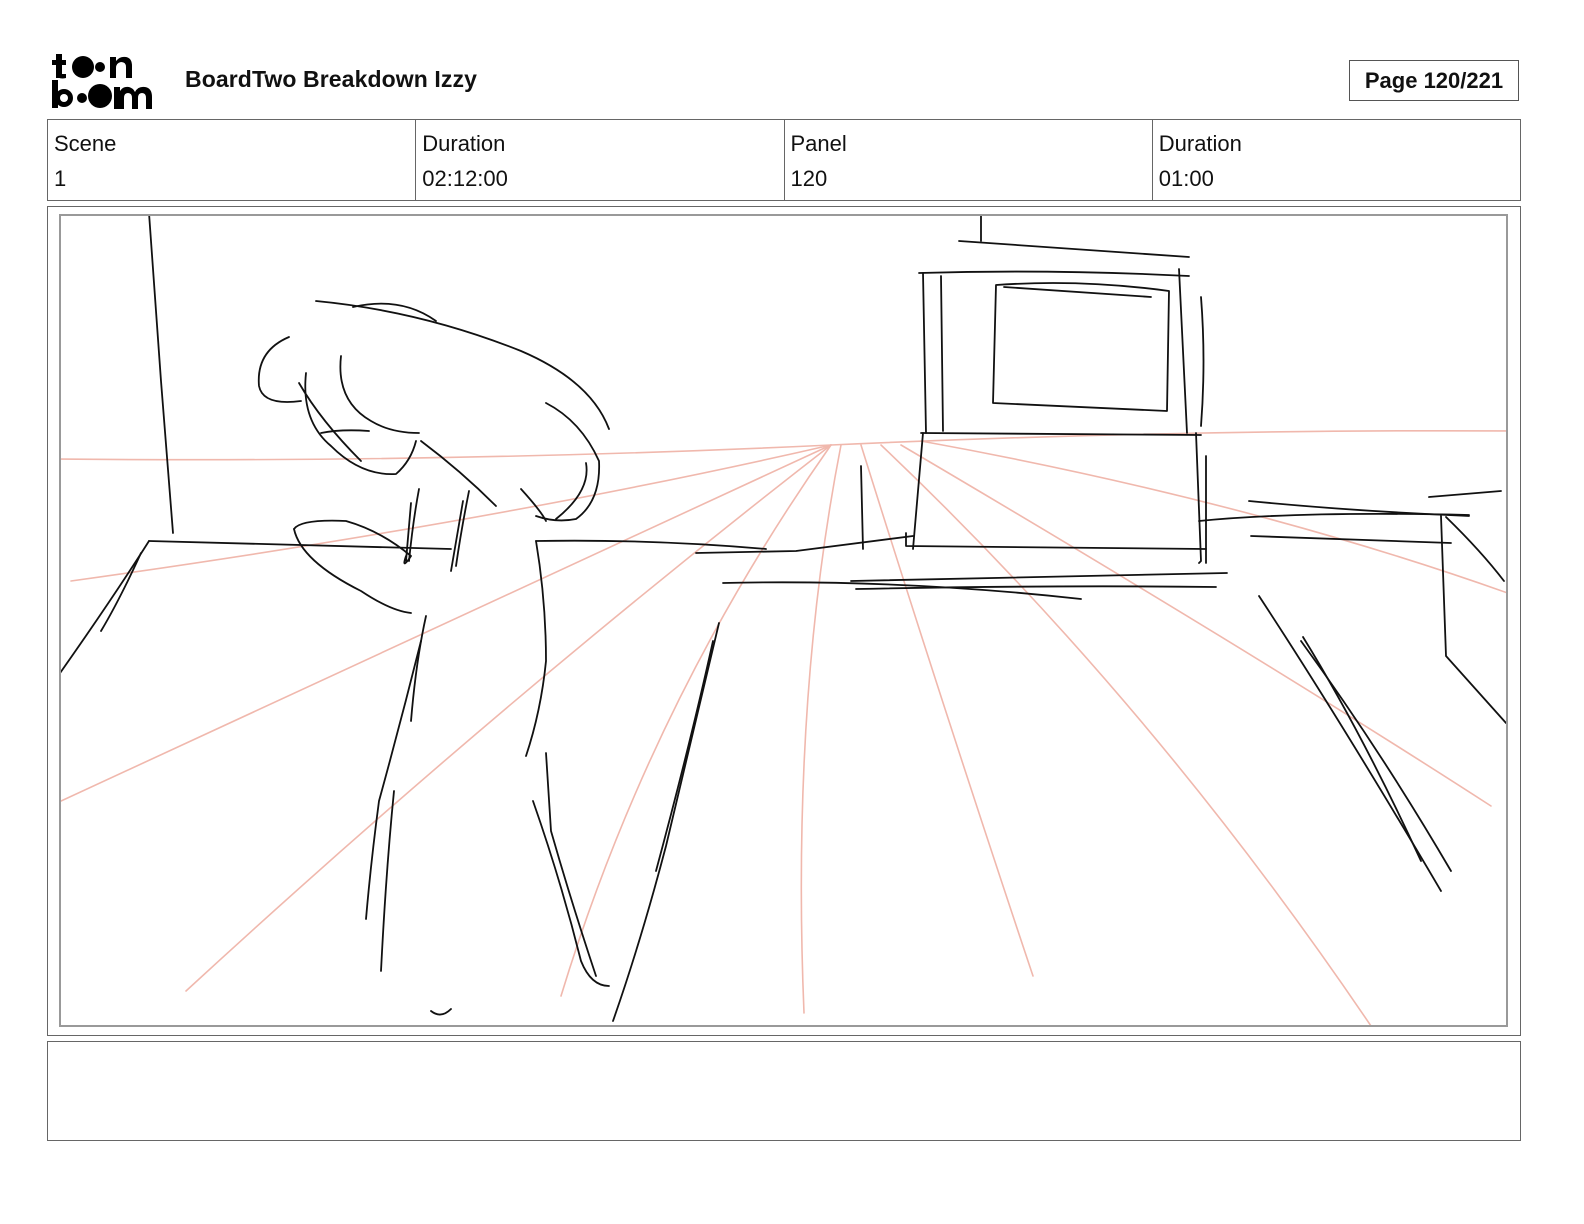 The image size is (1584, 1224). What do you see at coordinates (232, 160) in the screenshot?
I see `scene-cell: Scene 1` at bounding box center [232, 160].